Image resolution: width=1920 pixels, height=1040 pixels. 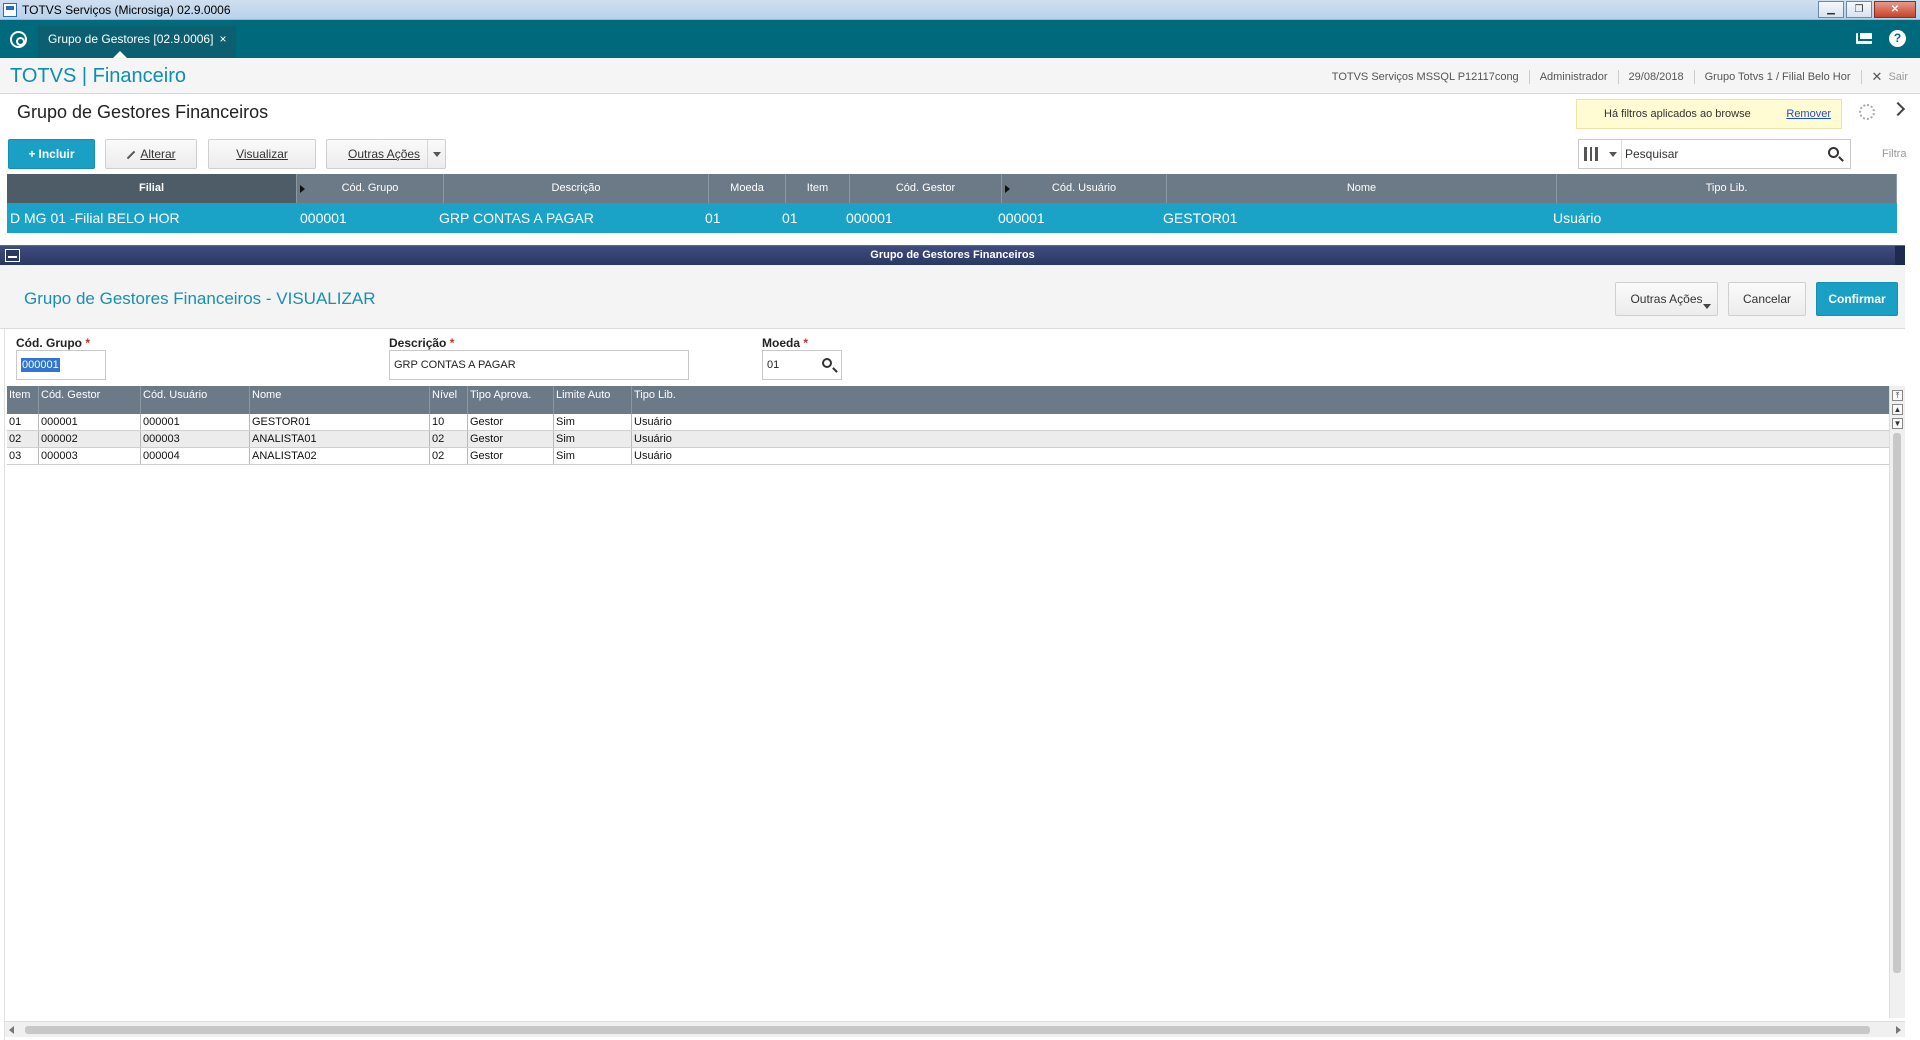 What do you see at coordinates (576, 188) in the screenshot?
I see `col-header-descricao: Descrição` at bounding box center [576, 188].